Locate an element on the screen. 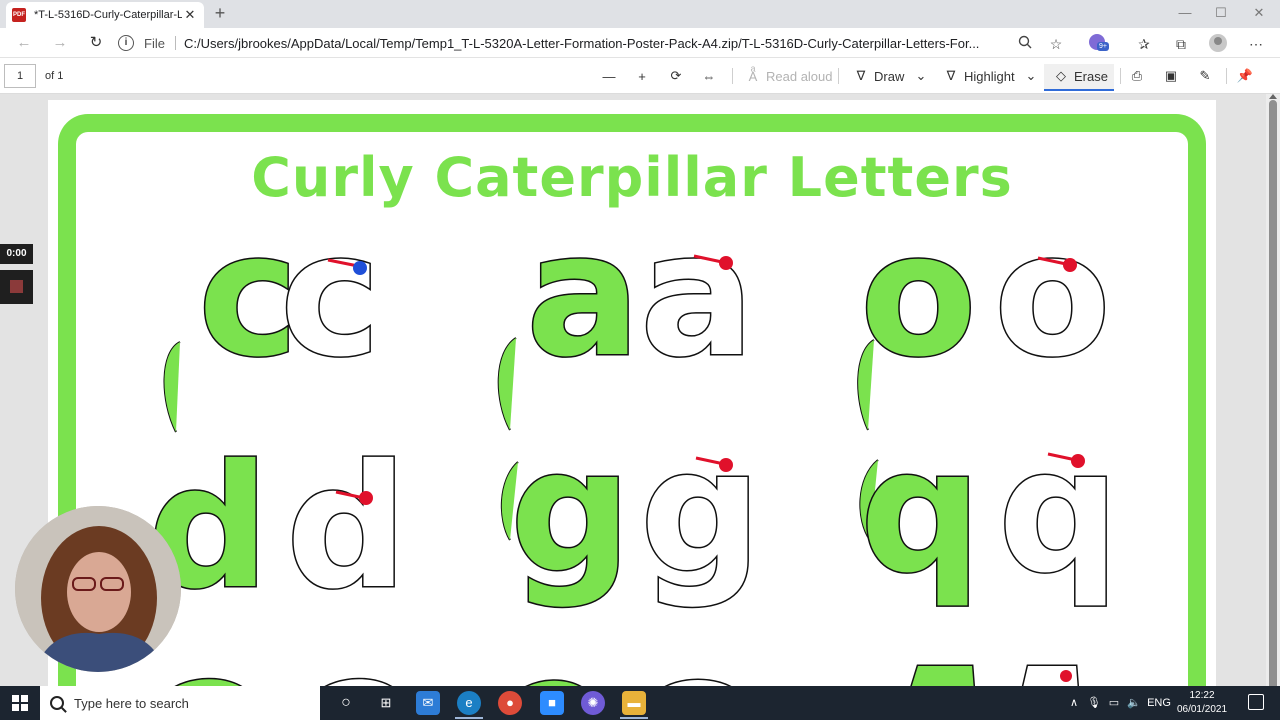 The image size is (1280, 720). collections-icon: ⧉ is located at coordinates (1181, 44).